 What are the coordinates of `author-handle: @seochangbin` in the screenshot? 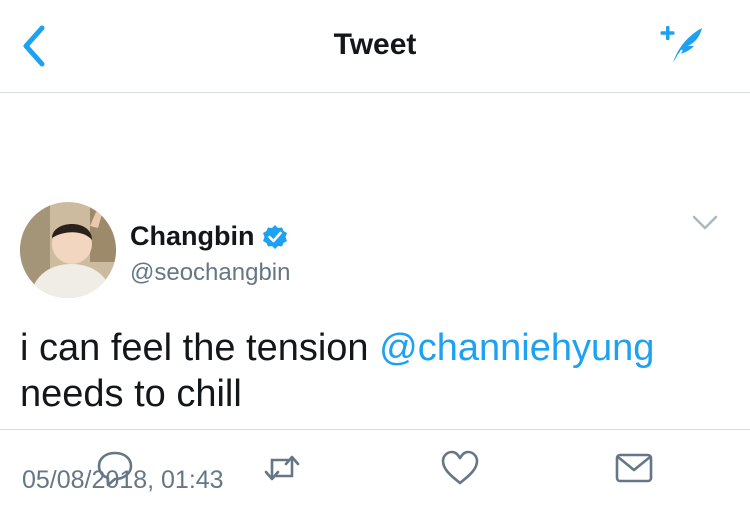 It's located at (210, 273).